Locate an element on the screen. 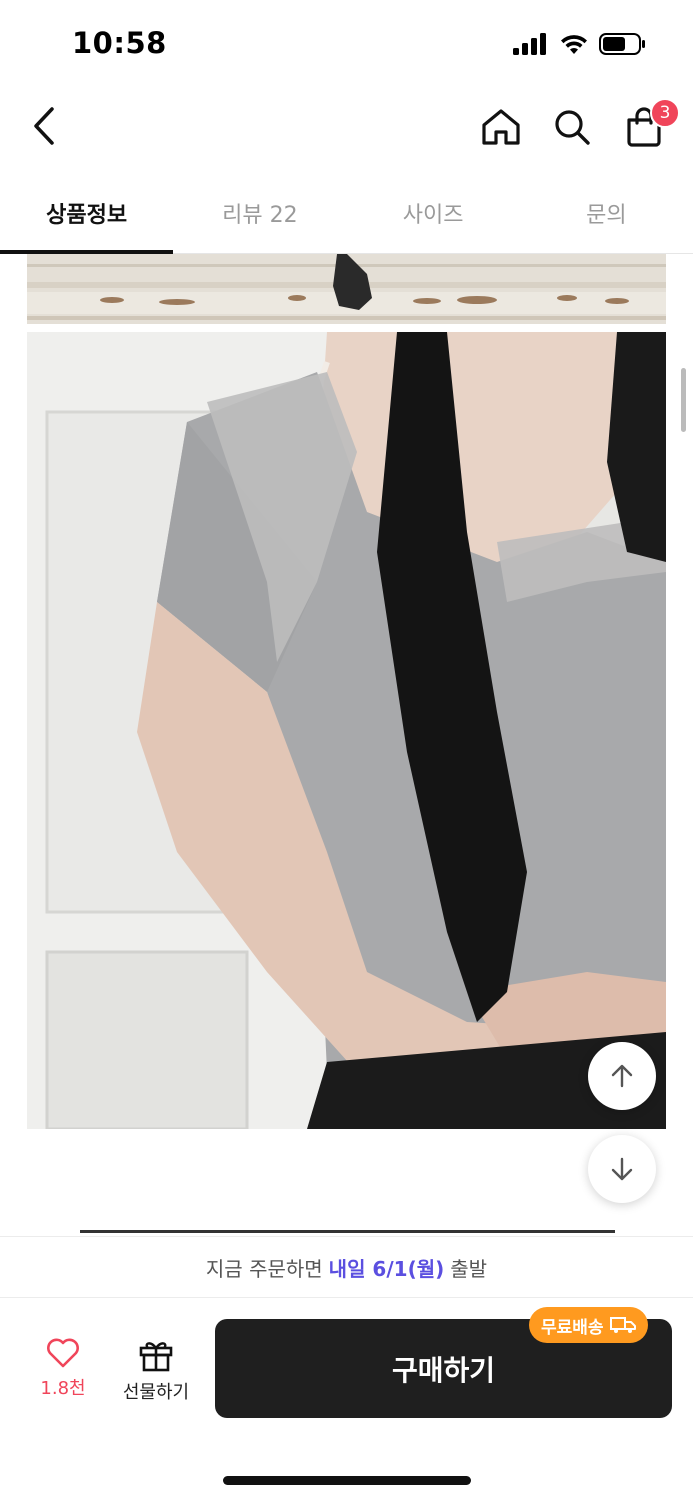  free-shipping-badge: 무료배송 is located at coordinates (588, 1325).